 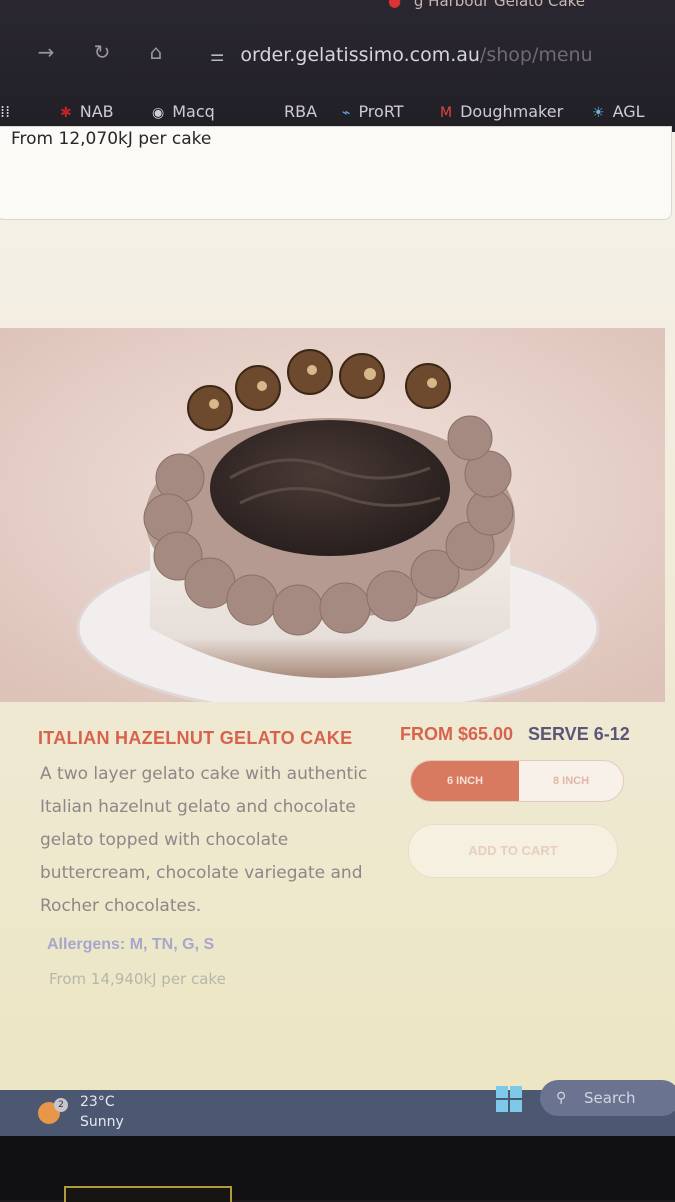 What do you see at coordinates (571, 781) in the screenshot?
I see `size-option-8-inch: 8 INCH` at bounding box center [571, 781].